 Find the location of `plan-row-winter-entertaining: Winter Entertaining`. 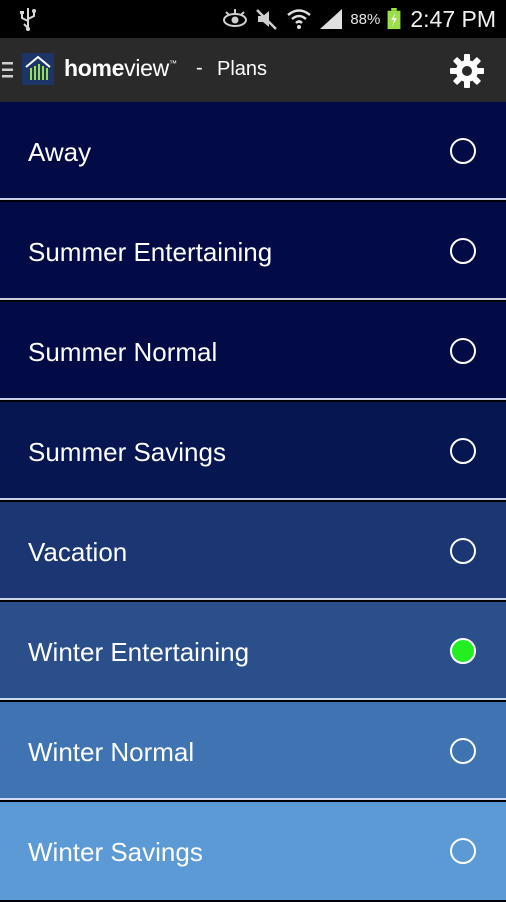

plan-row-winter-entertaining: Winter Entertaining is located at coordinates (253, 651).